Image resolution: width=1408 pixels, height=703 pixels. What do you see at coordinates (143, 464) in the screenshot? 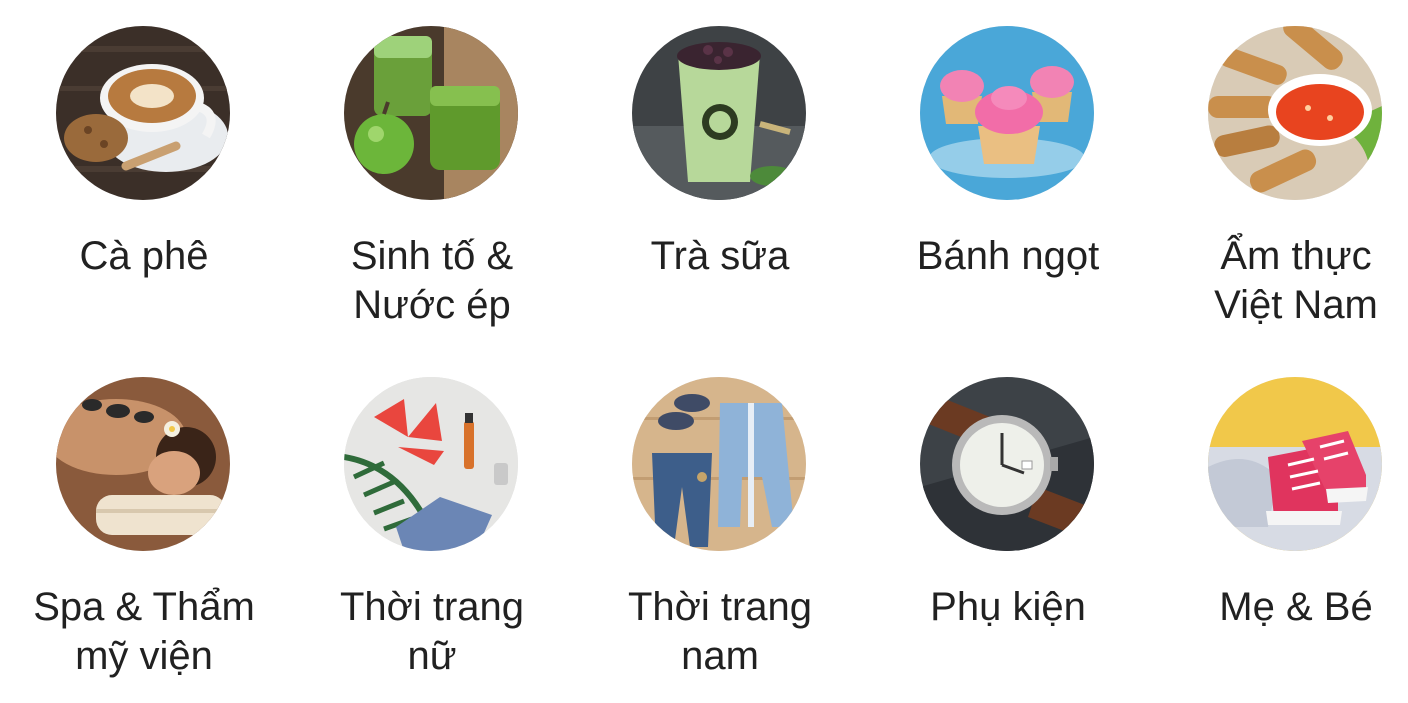
I see `spa-stones-icon` at bounding box center [143, 464].